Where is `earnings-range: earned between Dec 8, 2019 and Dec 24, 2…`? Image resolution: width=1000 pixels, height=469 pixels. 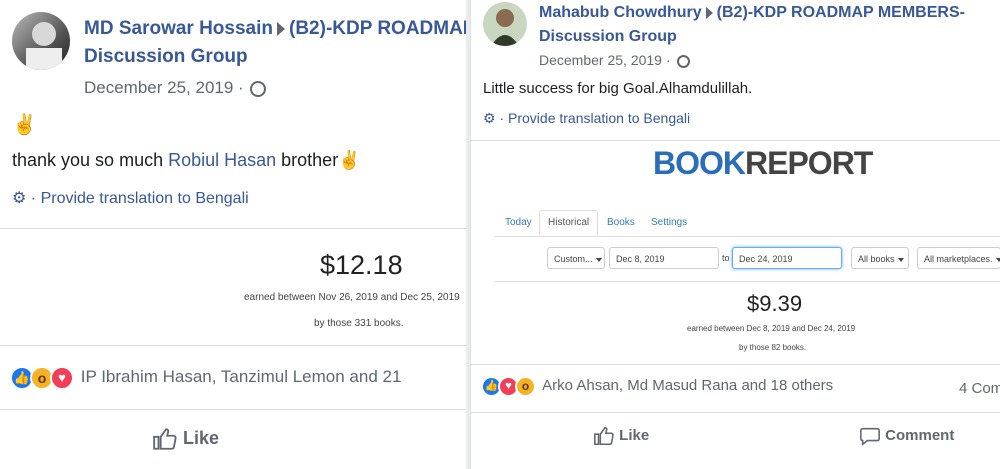
earnings-range: earned between Dec 8, 2019 and Dec 24, 2… is located at coordinates (771, 328).